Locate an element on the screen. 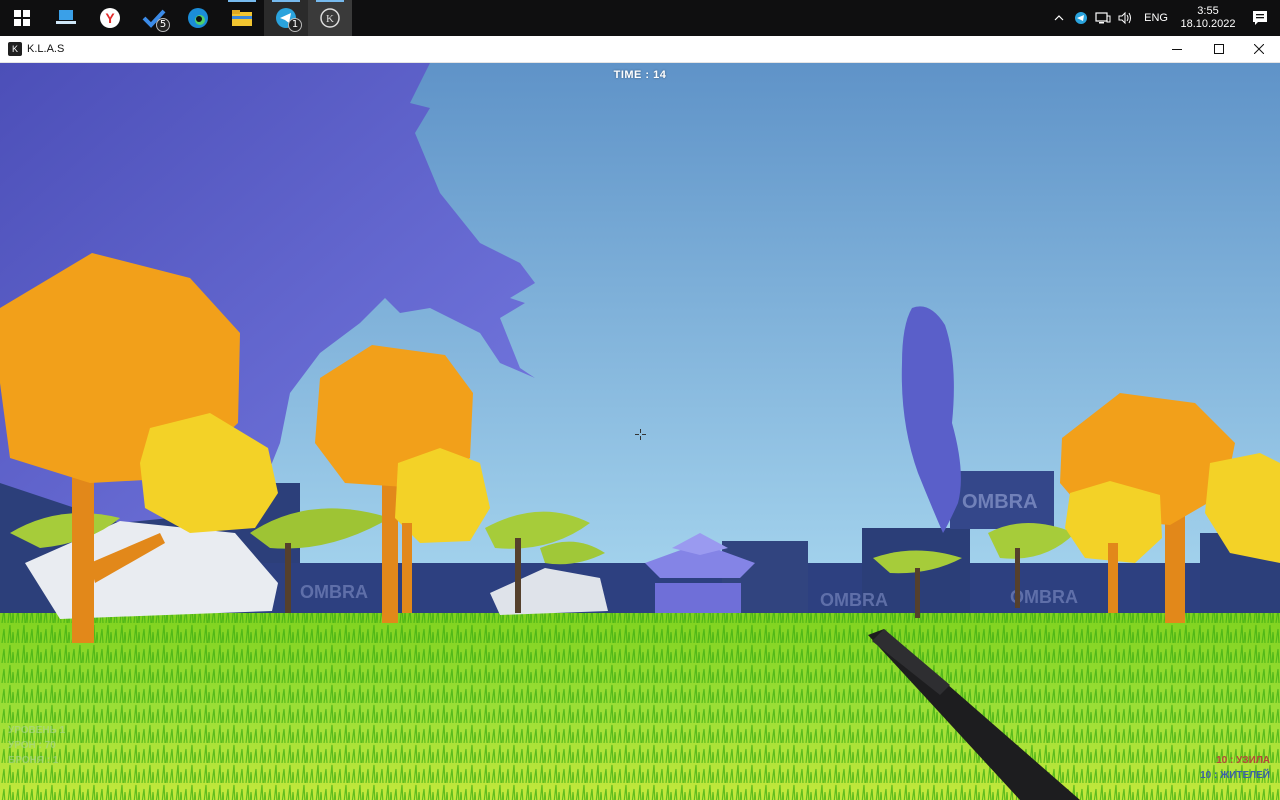 This screenshot has height=800, width=1280. taskbar: Y 5 1 K ENG 3:55 18.10.2022 is located at coordinates (640, 18).